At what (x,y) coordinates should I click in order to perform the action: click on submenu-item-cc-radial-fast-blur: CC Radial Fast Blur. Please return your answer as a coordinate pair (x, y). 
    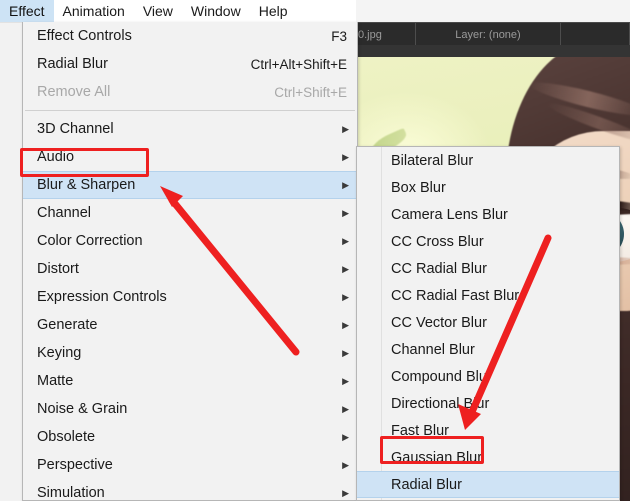
    Looking at the image, I should click on (488, 295).